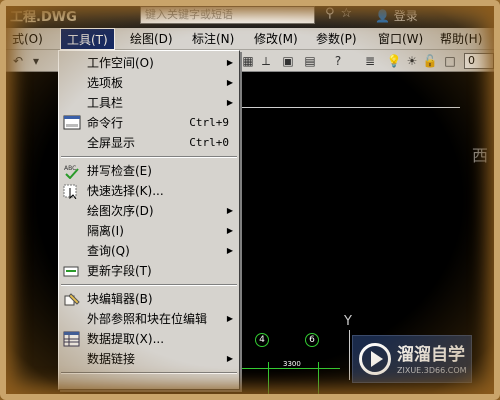  What do you see at coordinates (149, 83) in the screenshot?
I see `menu-item-palettes: 选项板 ▶` at bounding box center [149, 83].